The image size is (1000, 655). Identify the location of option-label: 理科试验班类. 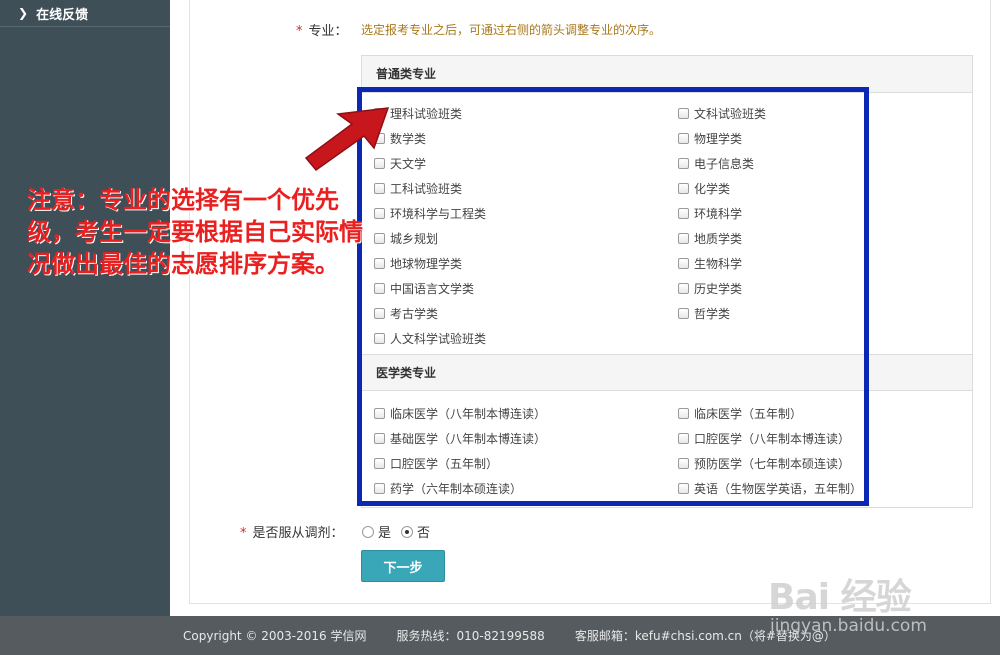
(426, 114).